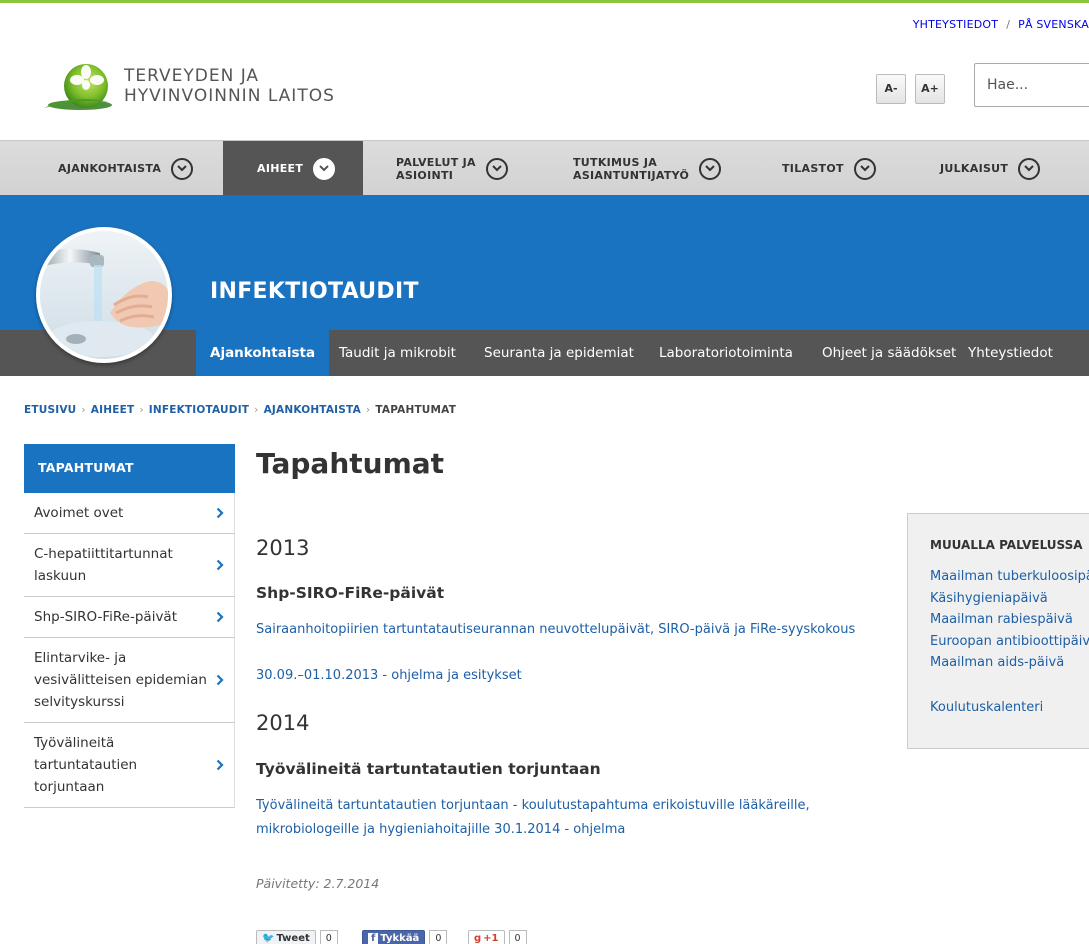 The height and width of the screenshot is (944, 1089). Describe the element at coordinates (268, 938) in the screenshot. I see `twitter-bird-icon: 🐦` at that location.